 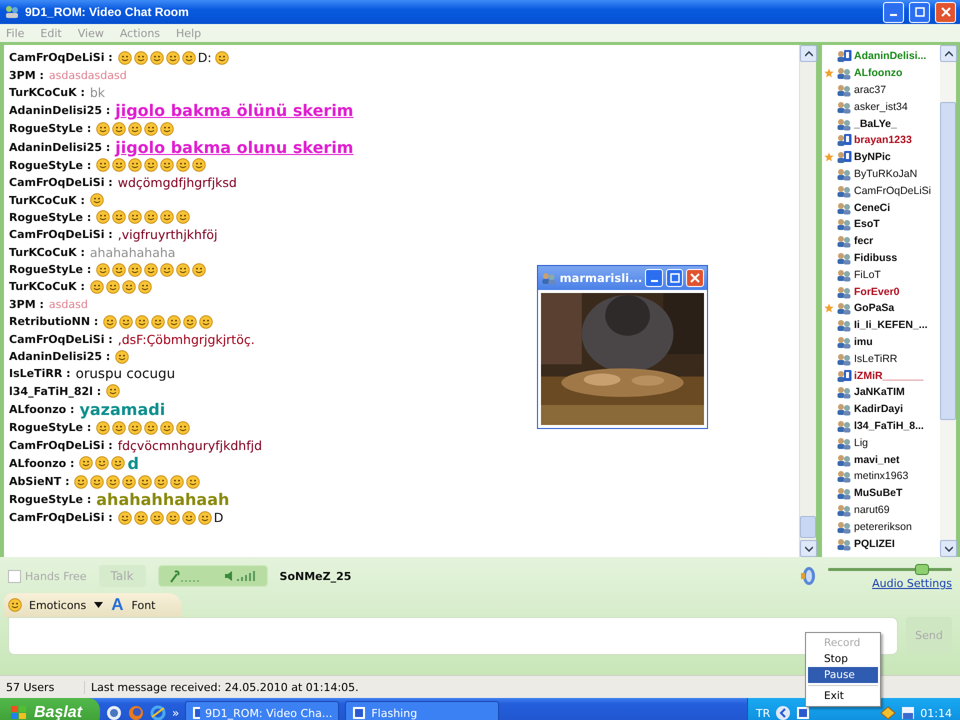 What do you see at coordinates (870, 90) in the screenshot?
I see `user-name: arac37` at bounding box center [870, 90].